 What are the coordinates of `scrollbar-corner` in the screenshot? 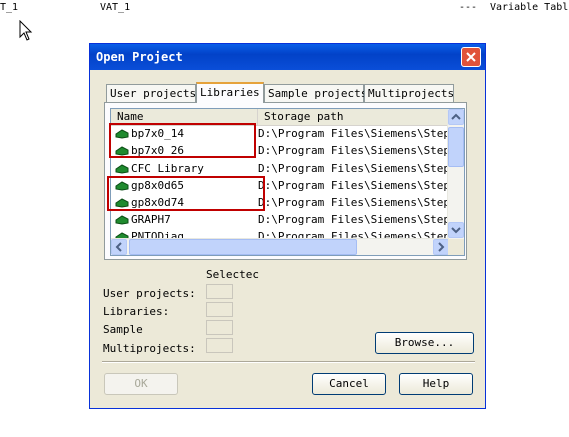 It's located at (456, 247).